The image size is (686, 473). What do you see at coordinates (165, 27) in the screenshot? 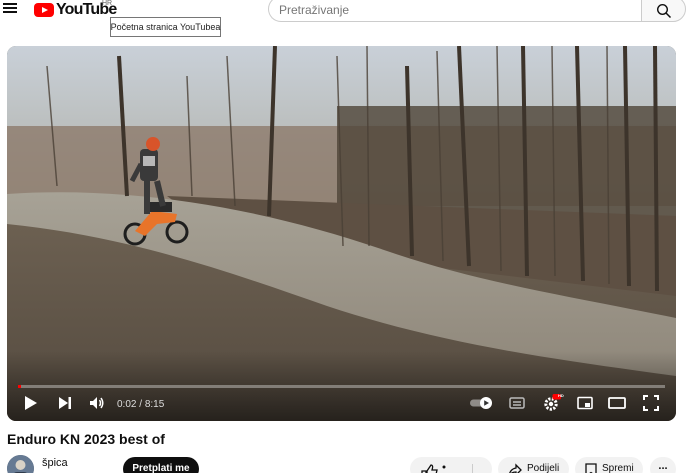
I see `home-tooltip: Početna stranica YouTubea` at bounding box center [165, 27].